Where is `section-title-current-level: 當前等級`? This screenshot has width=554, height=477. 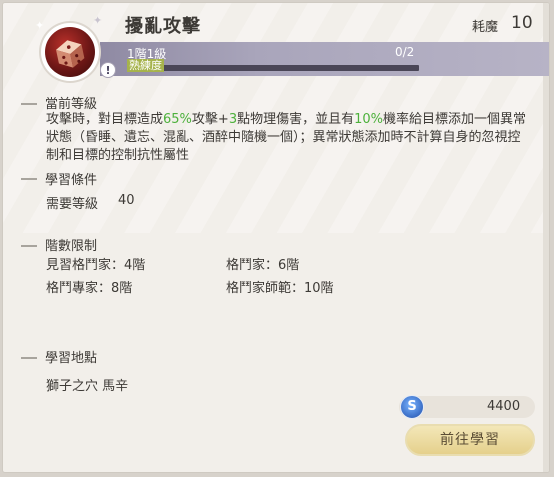
section-title-current-level: 當前等級 is located at coordinates (71, 104).